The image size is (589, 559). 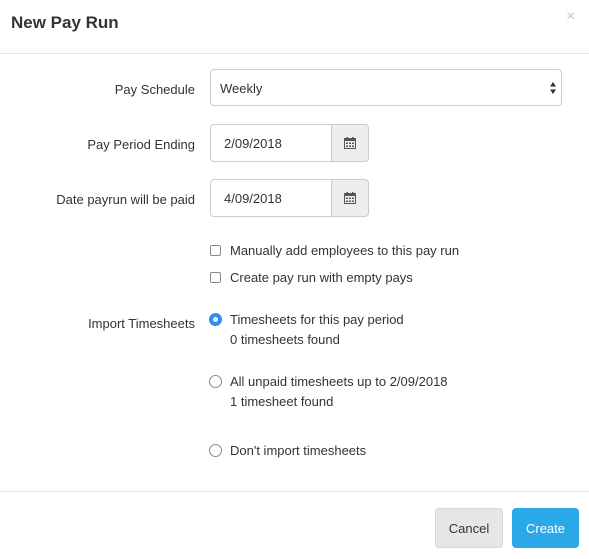 What do you see at coordinates (285, 339) in the screenshot?
I see `timesheets-this-period-count: 0 timesheets found` at bounding box center [285, 339].